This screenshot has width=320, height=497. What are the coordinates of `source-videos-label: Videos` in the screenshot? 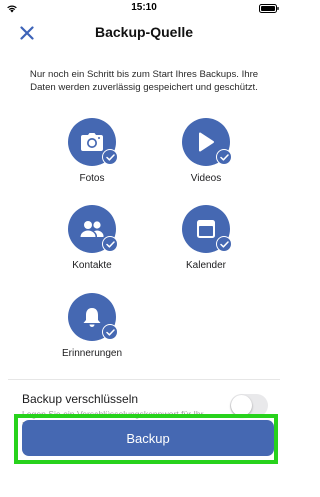 It's located at (206, 178).